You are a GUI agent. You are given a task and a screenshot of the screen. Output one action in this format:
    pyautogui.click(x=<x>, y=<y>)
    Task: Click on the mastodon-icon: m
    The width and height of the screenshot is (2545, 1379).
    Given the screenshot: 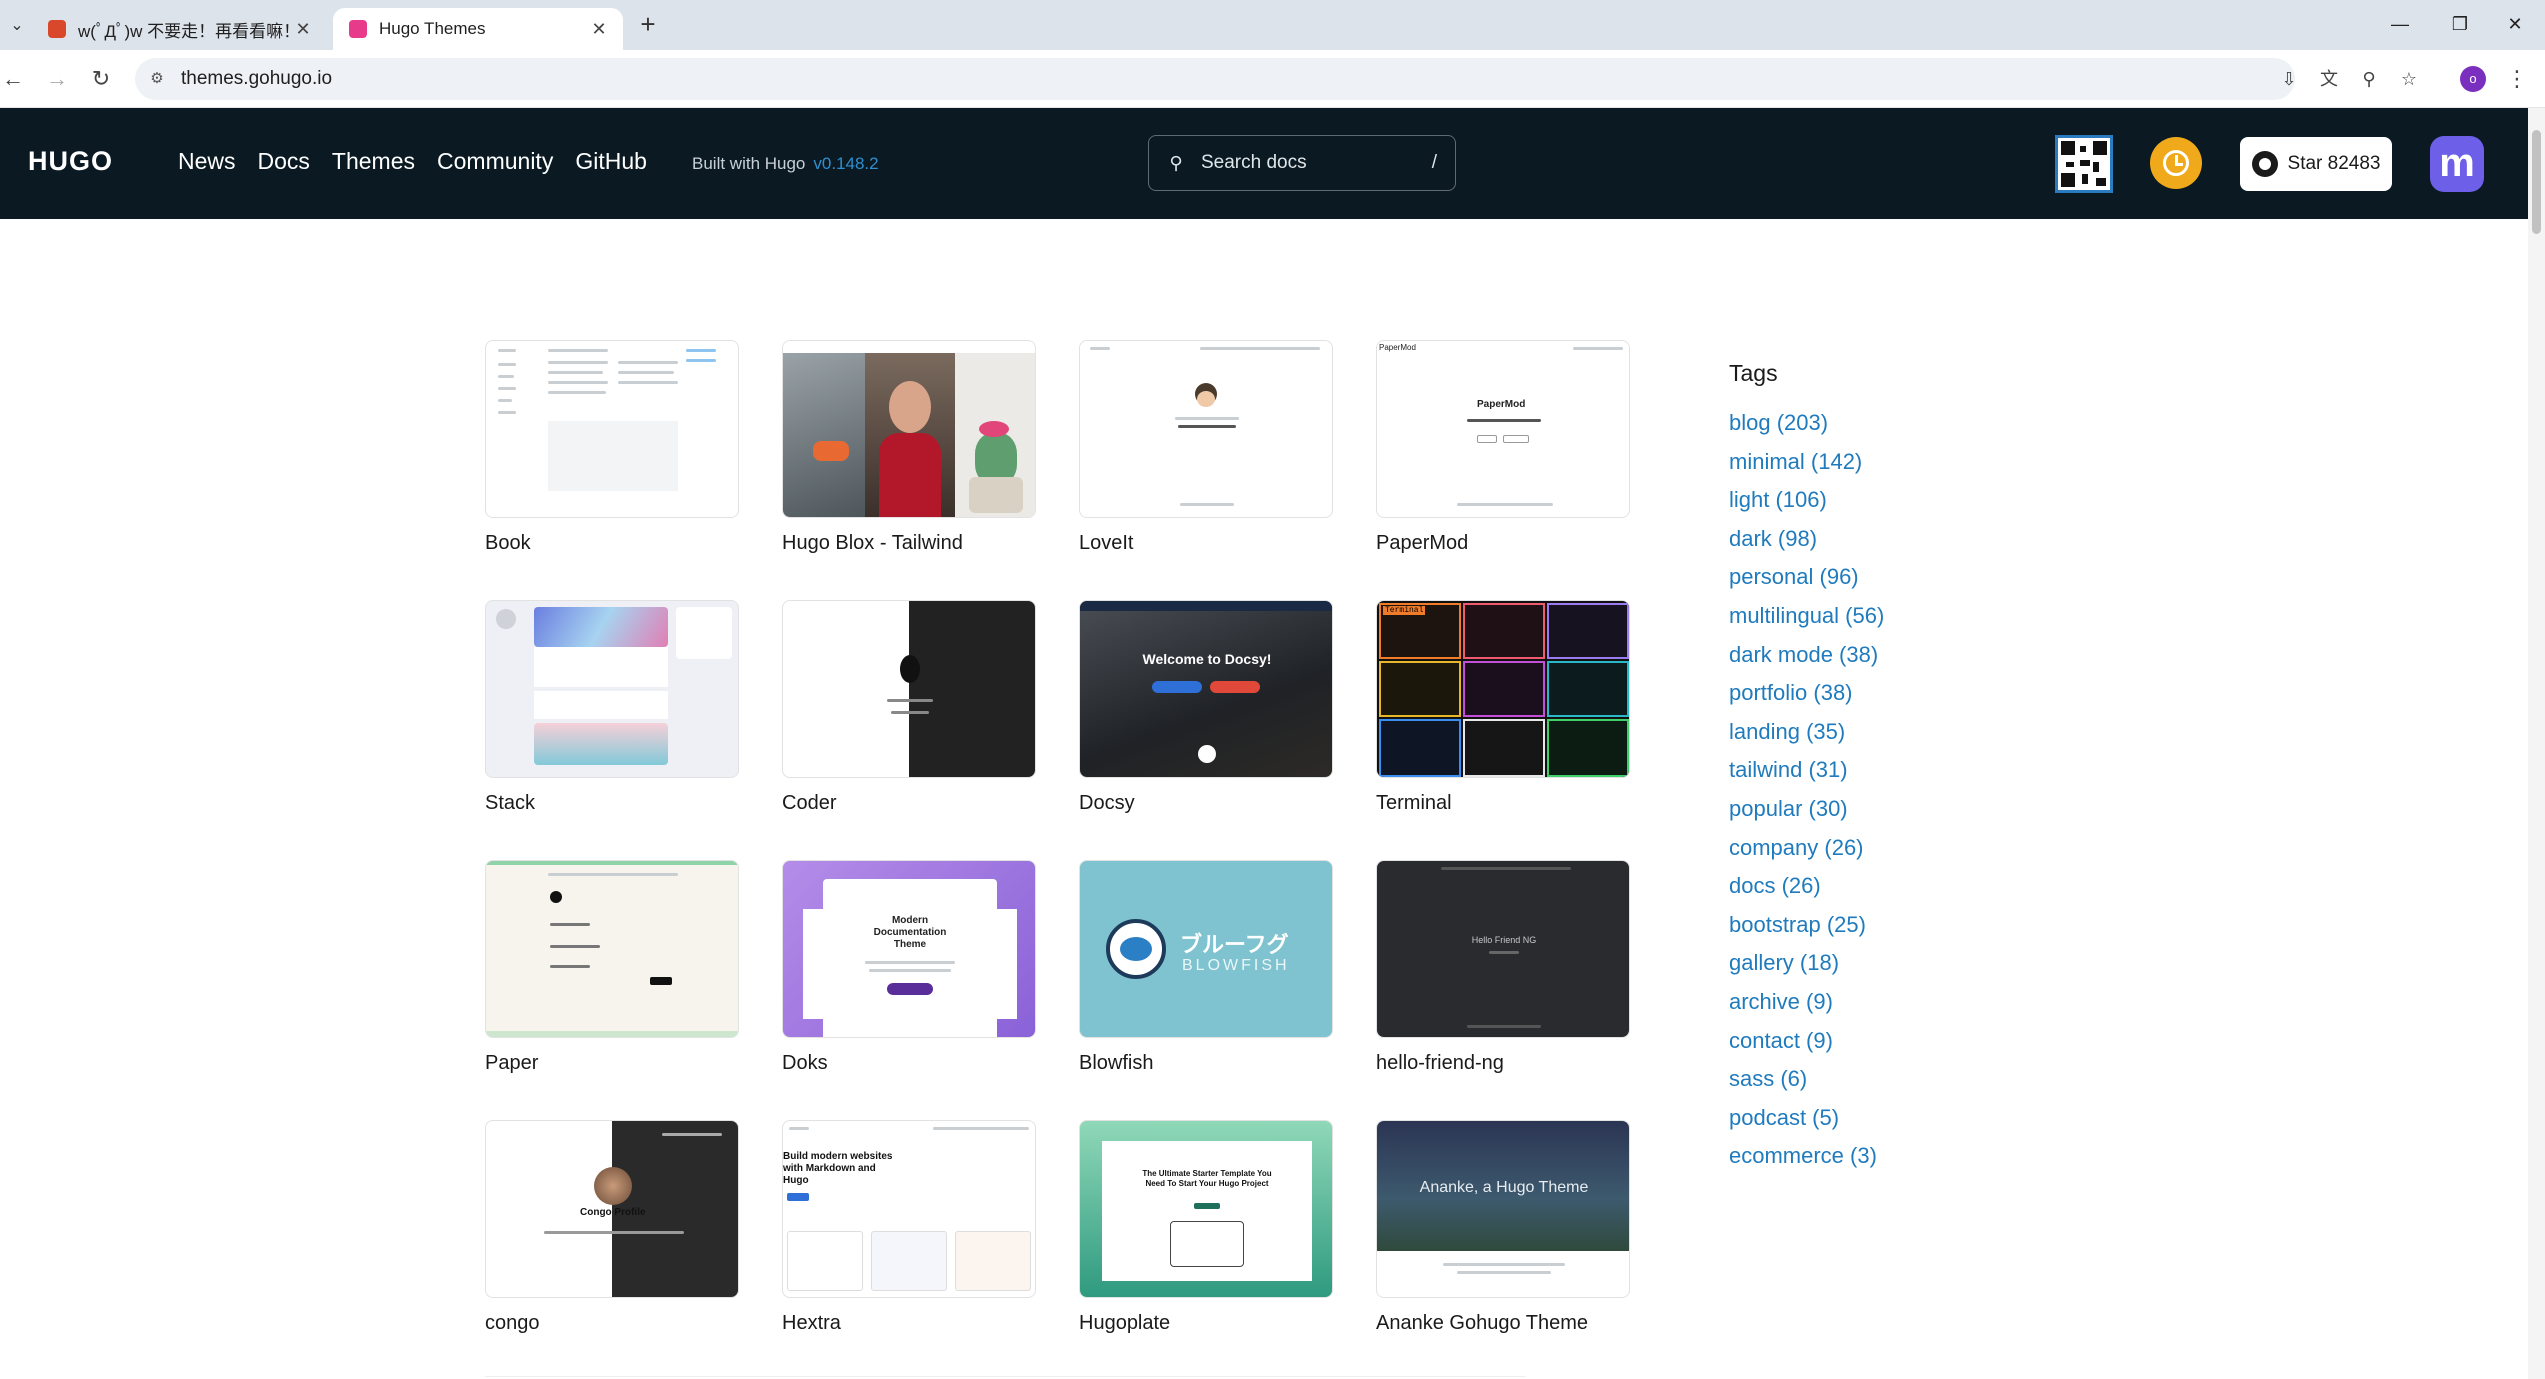 What is the action you would take?
    pyautogui.click(x=2457, y=164)
    